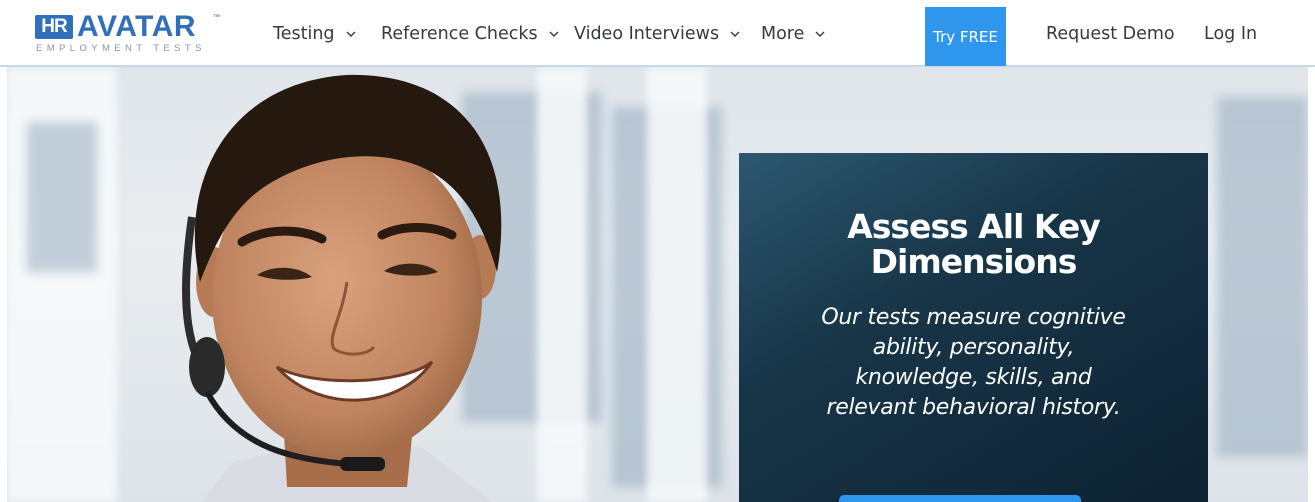  Describe the element at coordinates (783, 34) in the screenshot. I see `nav-more-label: More` at that location.